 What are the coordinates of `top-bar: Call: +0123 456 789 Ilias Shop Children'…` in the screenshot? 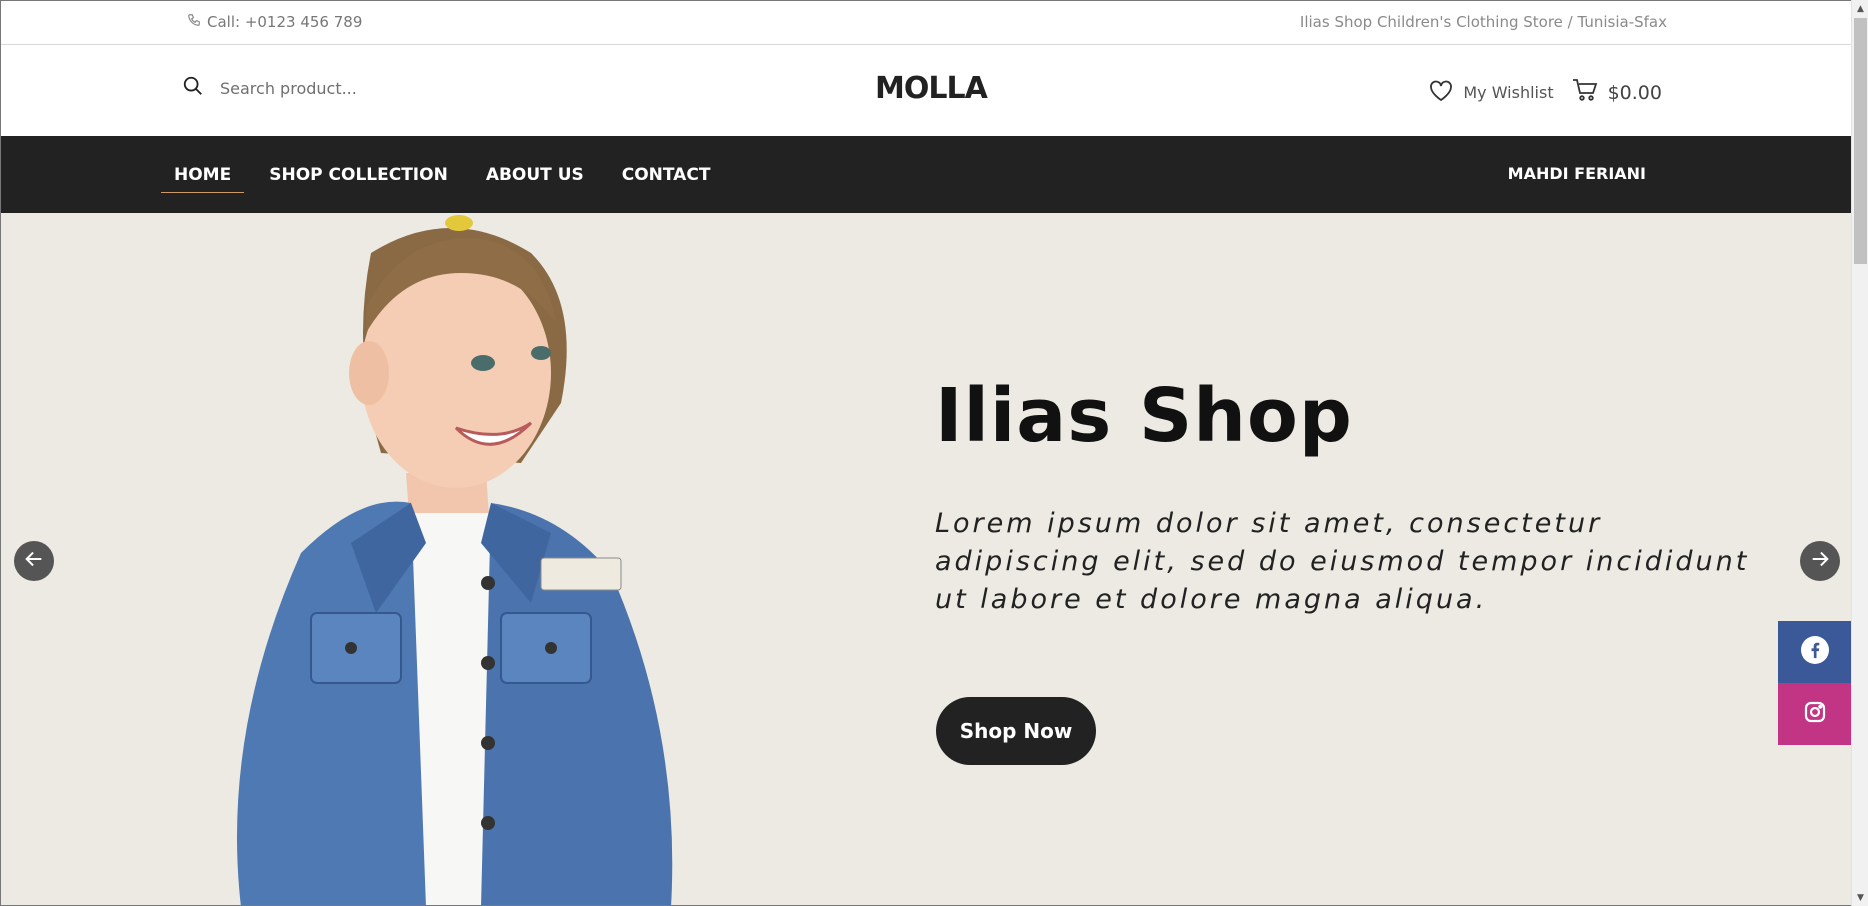 It's located at (926, 23).